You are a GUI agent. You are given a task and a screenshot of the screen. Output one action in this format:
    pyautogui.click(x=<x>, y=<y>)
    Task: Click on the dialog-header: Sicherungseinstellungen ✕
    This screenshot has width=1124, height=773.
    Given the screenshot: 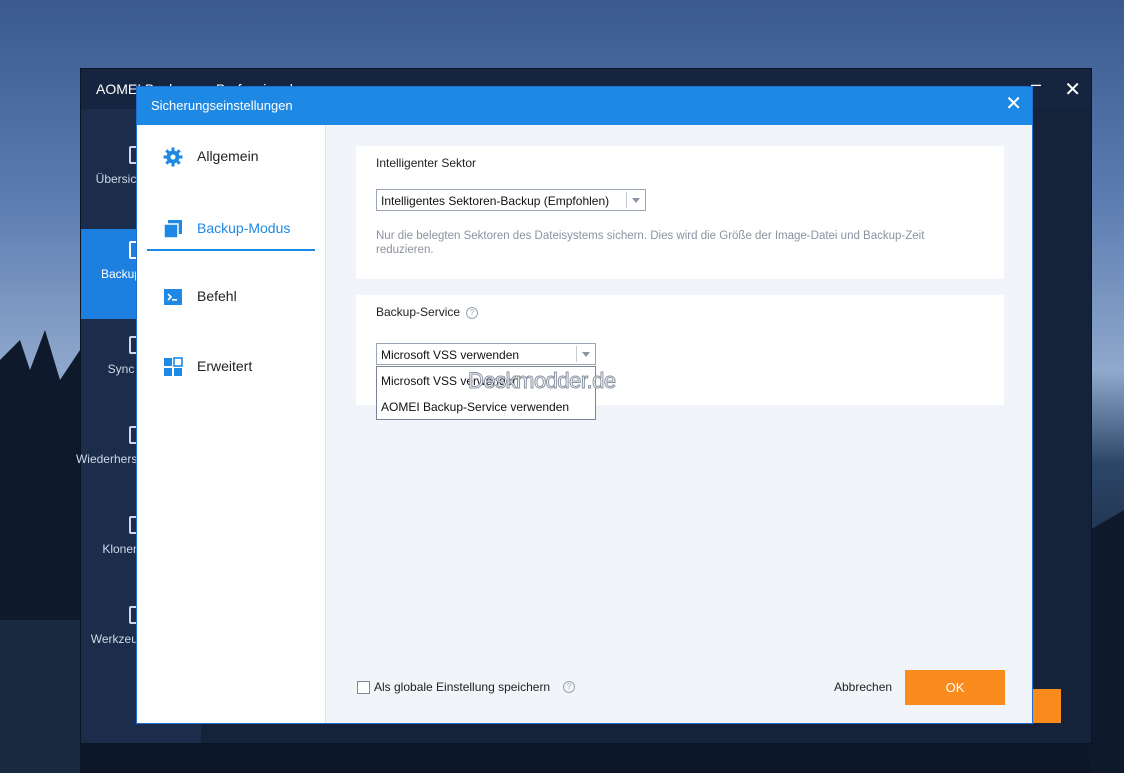 What is the action you would take?
    pyautogui.click(x=584, y=106)
    